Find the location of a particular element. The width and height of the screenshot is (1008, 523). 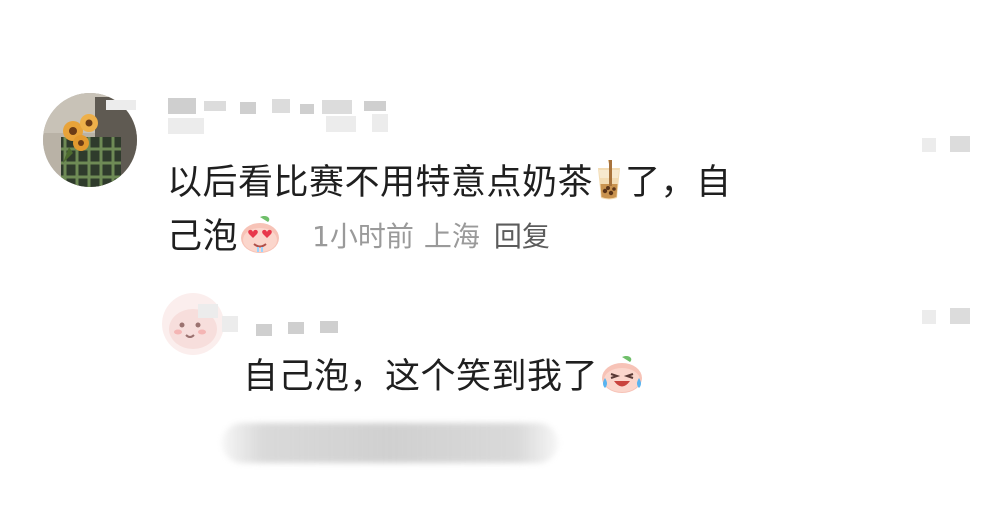

redacted-meta is located at coordinates (390, 443).